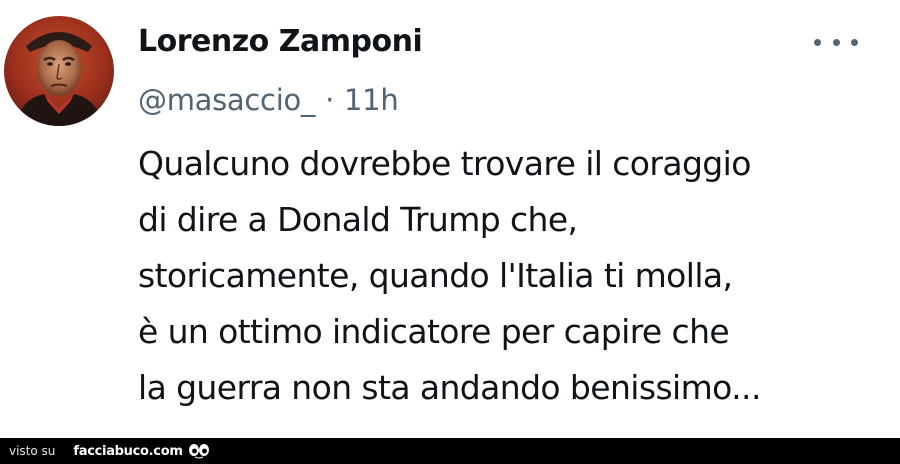 Image resolution: width=900 pixels, height=464 pixels. What do you see at coordinates (444, 163) in the screenshot?
I see `tweet-text-line: Qualcuno dovrebbe trovare il coraggio` at bounding box center [444, 163].